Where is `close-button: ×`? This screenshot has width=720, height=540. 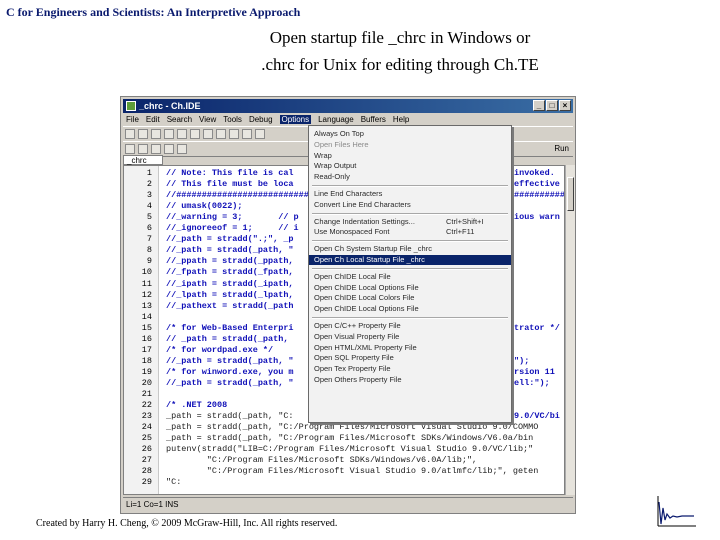 close-button: × is located at coordinates (565, 105).